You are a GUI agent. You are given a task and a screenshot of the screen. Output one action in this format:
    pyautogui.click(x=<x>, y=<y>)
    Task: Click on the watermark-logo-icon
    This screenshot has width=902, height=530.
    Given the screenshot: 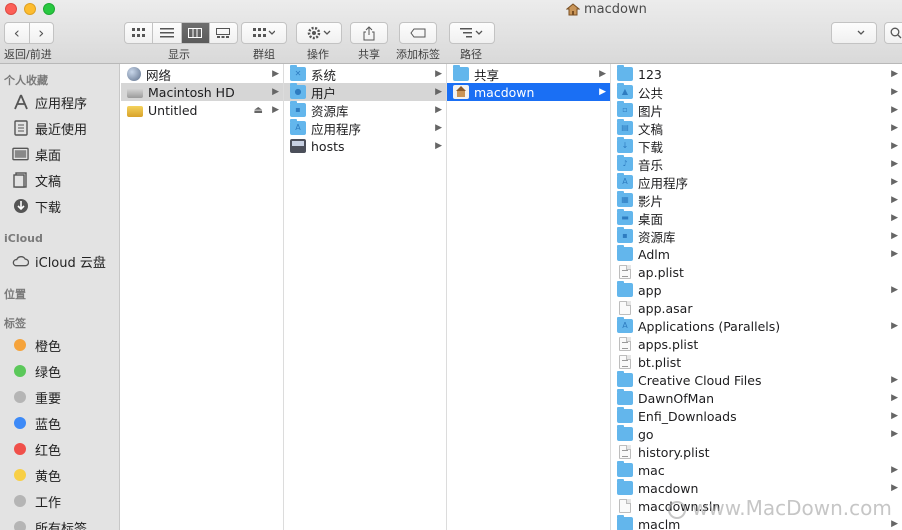 What is the action you would take?
    pyautogui.click(x=677, y=509)
    